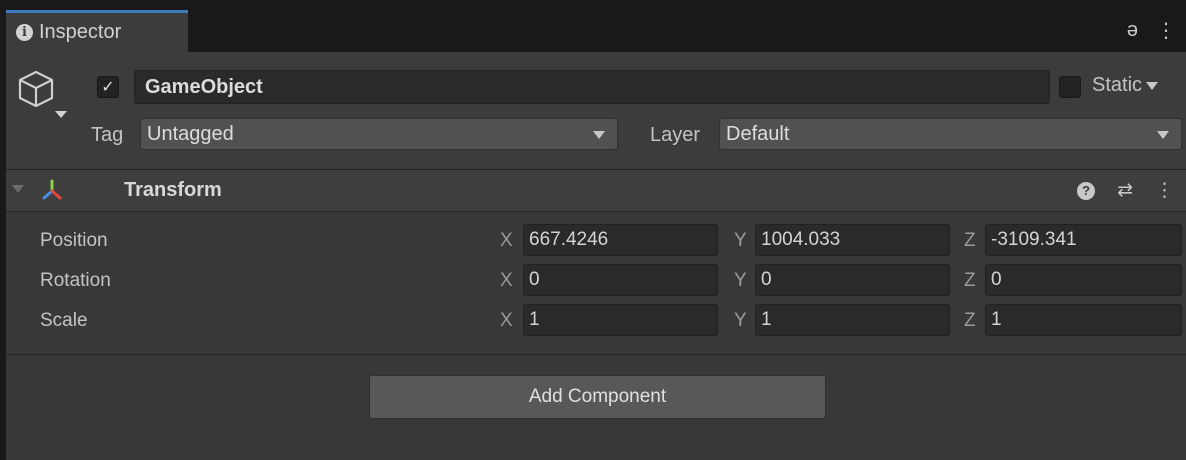  What do you see at coordinates (620, 320) in the screenshot?
I see `scale-x-field: 1` at bounding box center [620, 320].